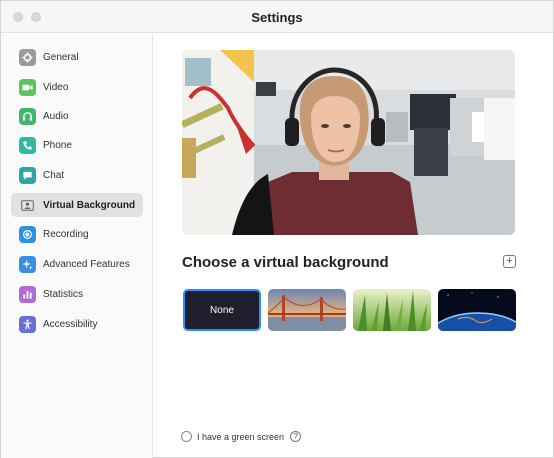 Image resolution: width=554 pixels, height=458 pixels. I want to click on green-screen-checkbox, so click(186, 436).